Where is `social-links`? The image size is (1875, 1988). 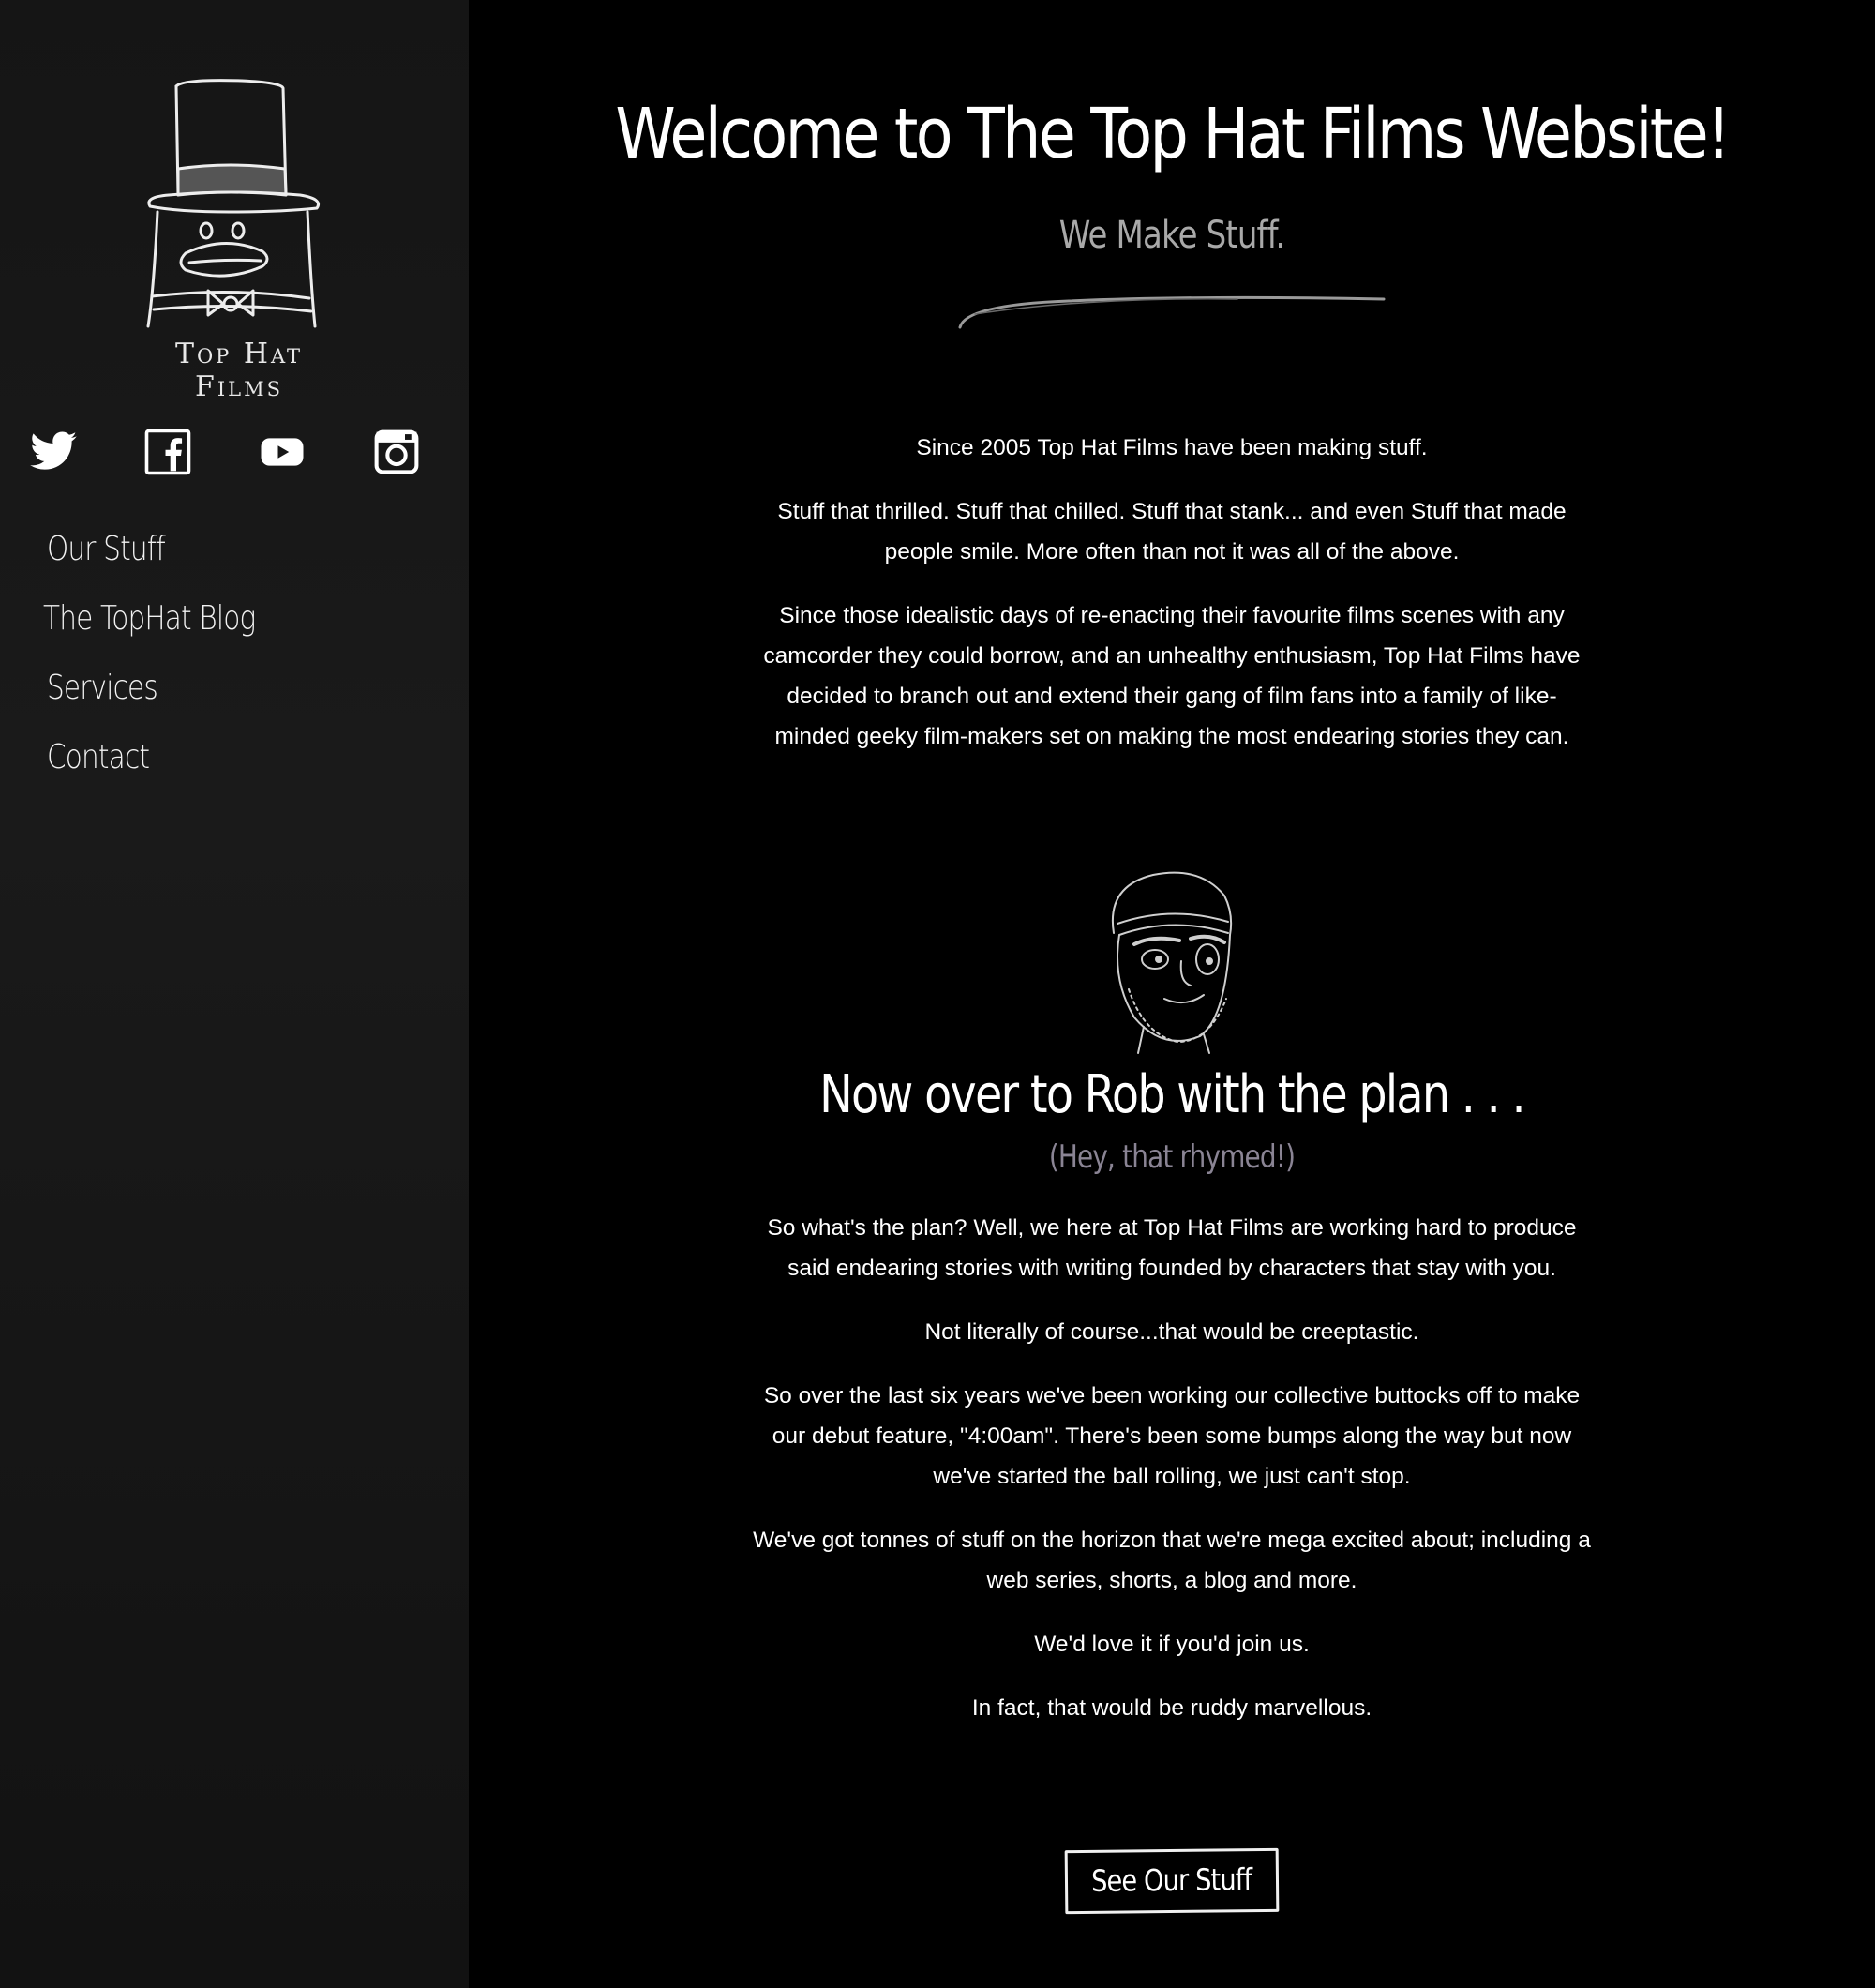 social-links is located at coordinates (229, 455).